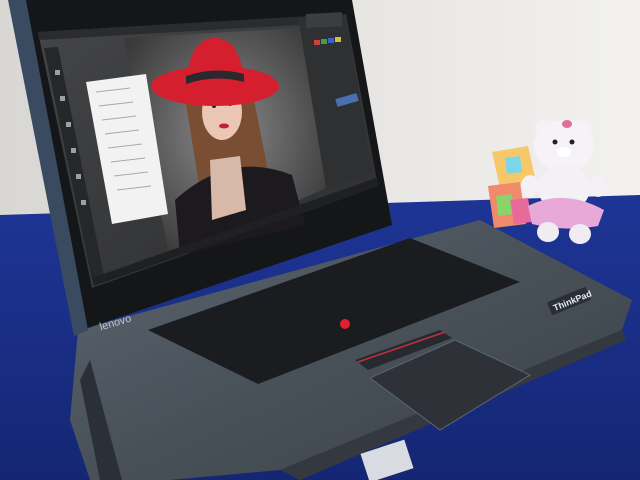 Image resolution: width=640 pixels, height=480 pixels. I want to click on zoom-tool-icon, so click(83, 202).